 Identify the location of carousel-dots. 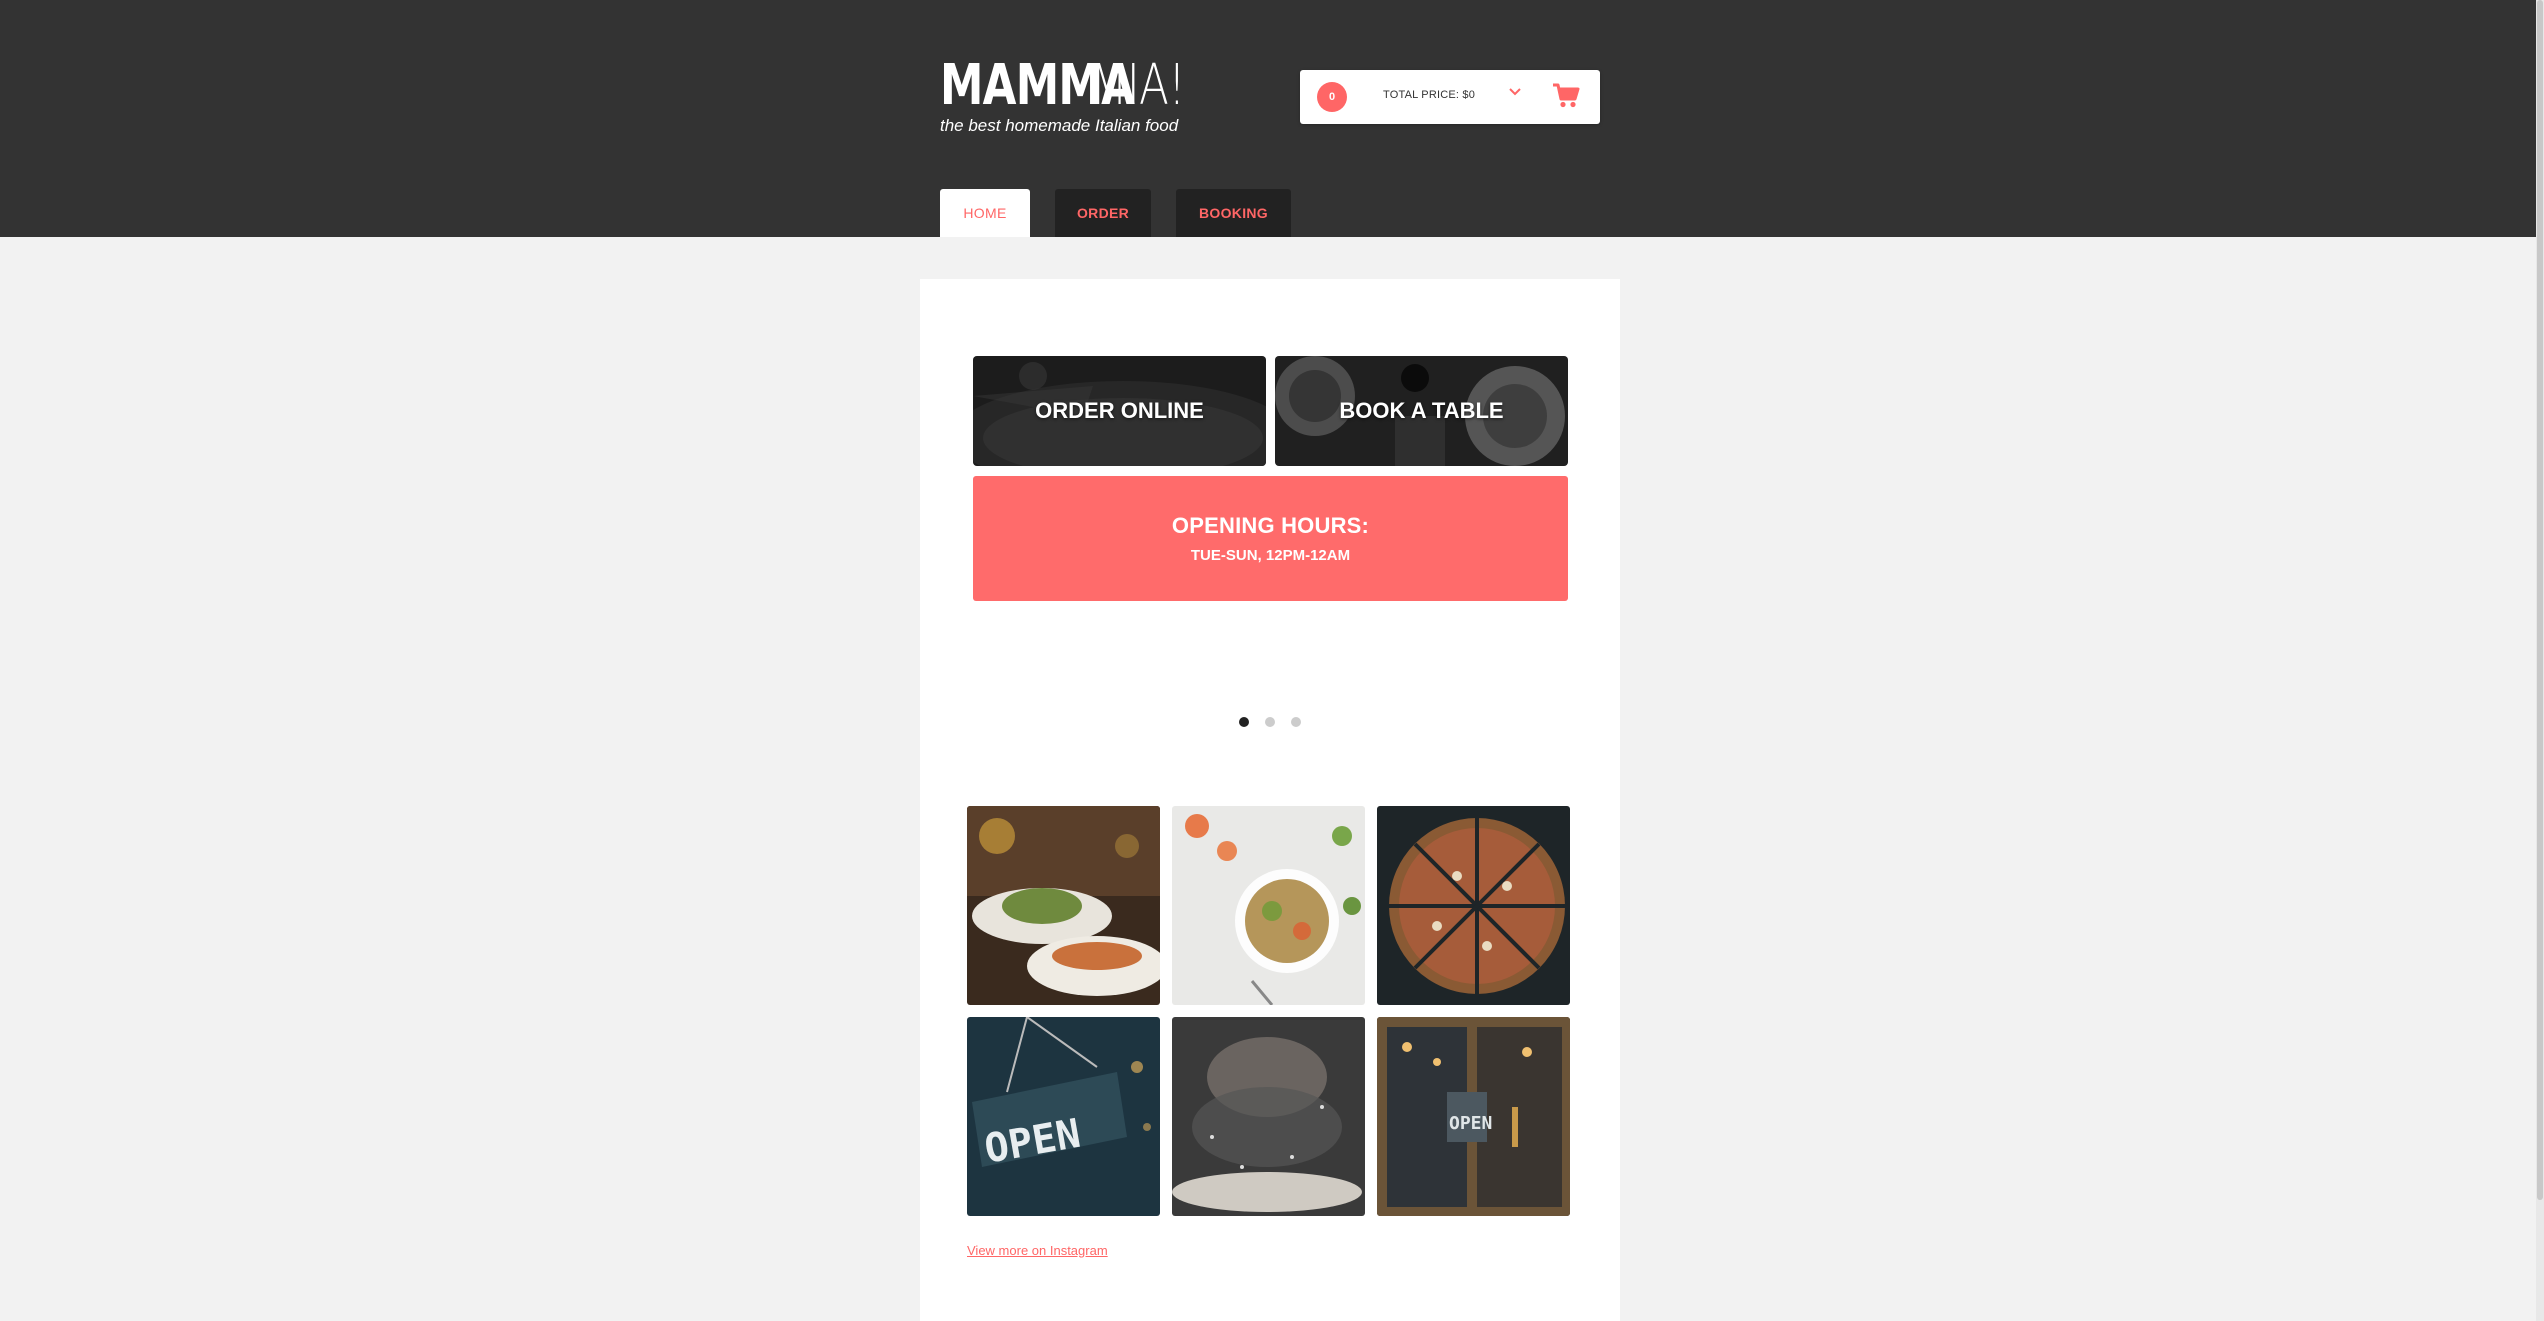
(1270, 722).